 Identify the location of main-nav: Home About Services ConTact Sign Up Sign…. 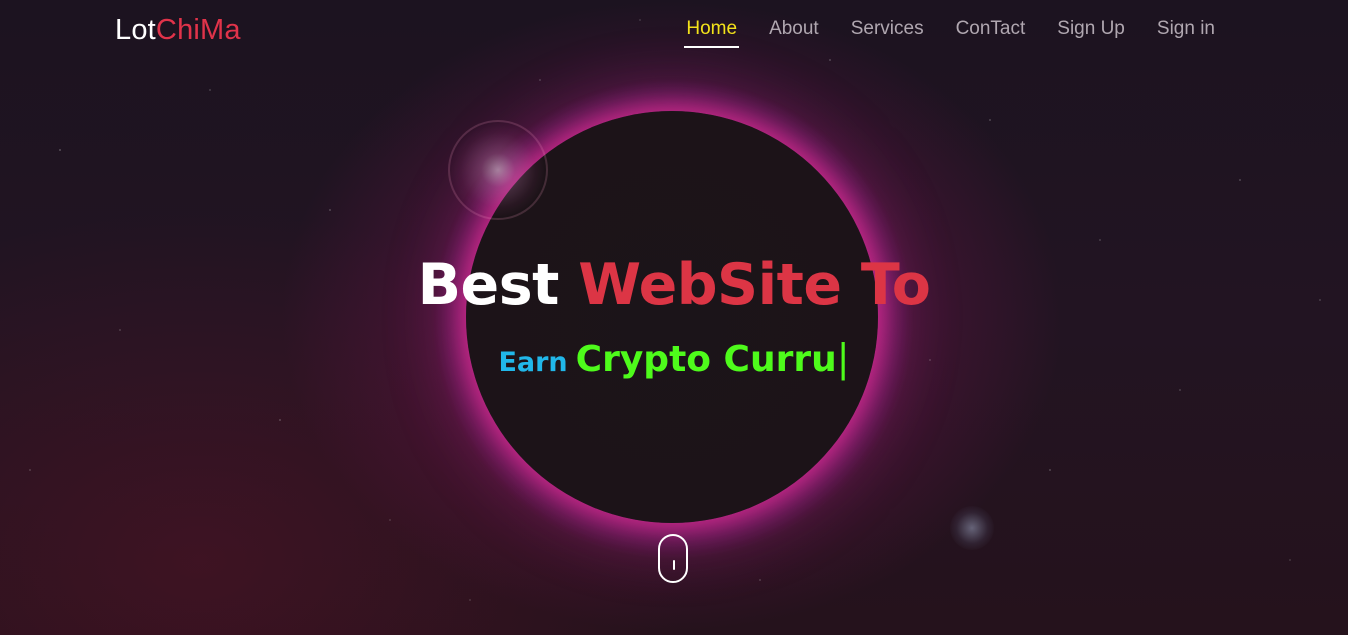
(949, 33).